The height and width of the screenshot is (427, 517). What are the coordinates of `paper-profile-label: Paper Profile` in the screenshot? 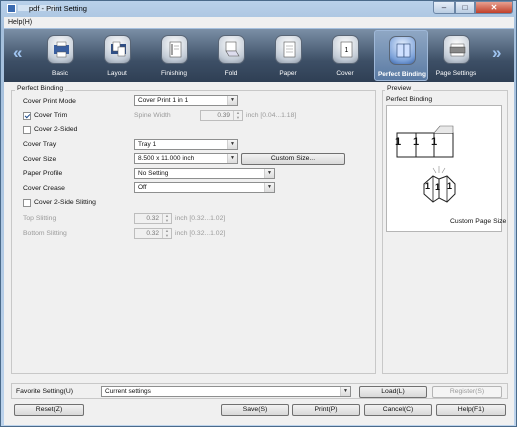 It's located at (43, 173).